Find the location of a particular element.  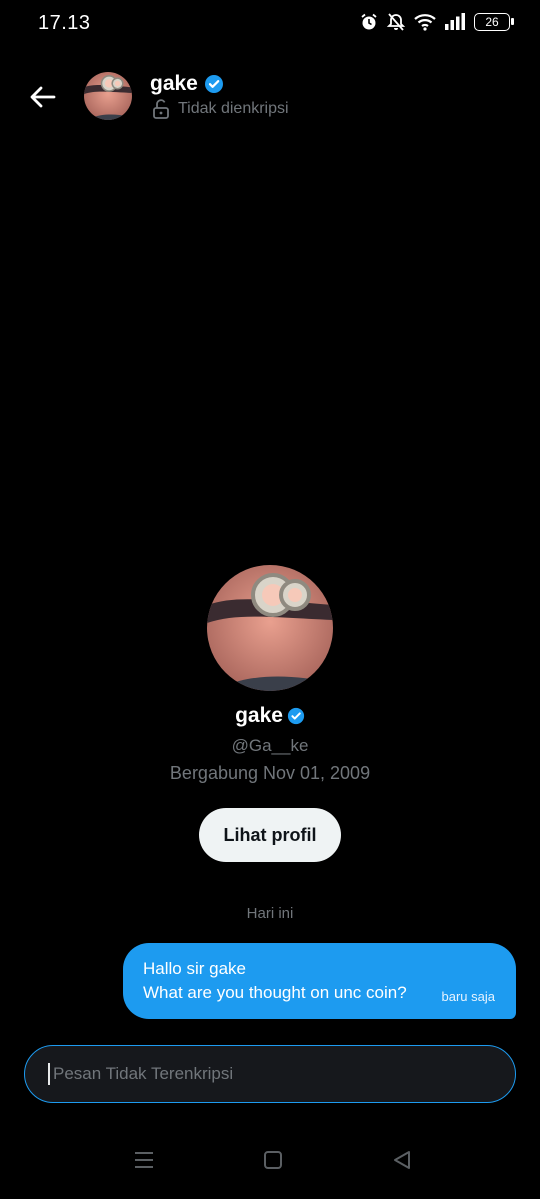

menu-nav-icon is located at coordinates (144, 1160).